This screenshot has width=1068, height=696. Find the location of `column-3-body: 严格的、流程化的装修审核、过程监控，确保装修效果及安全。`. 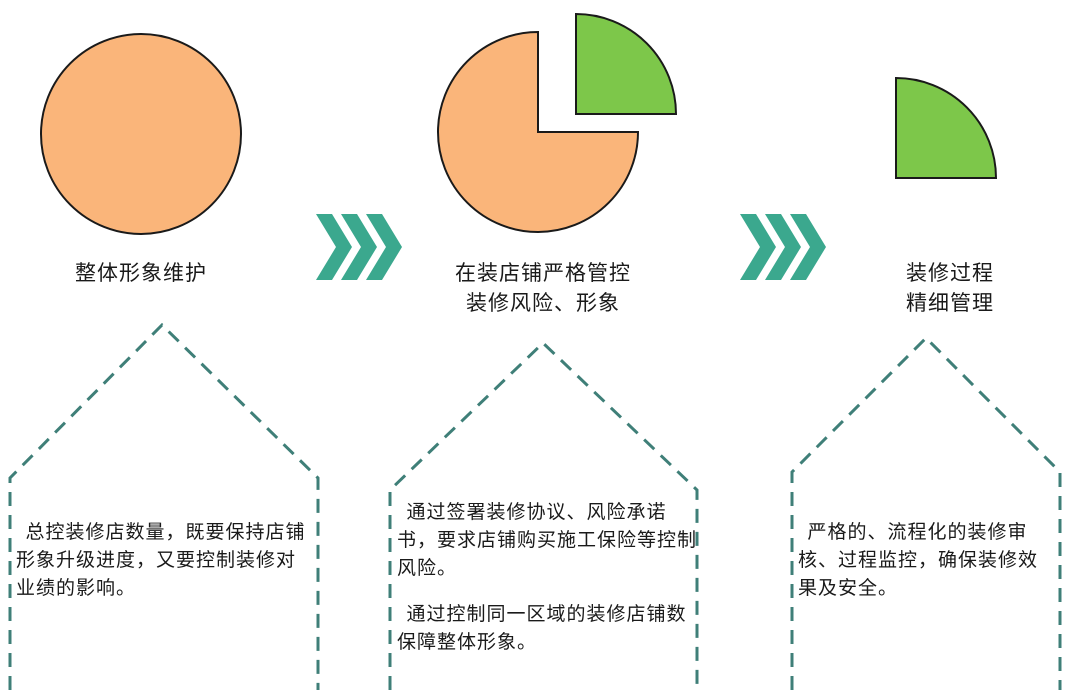

column-3-body: 严格的、流程化的装修审核、过程监控，确保装修效果及安全。 is located at coordinates (926, 560).